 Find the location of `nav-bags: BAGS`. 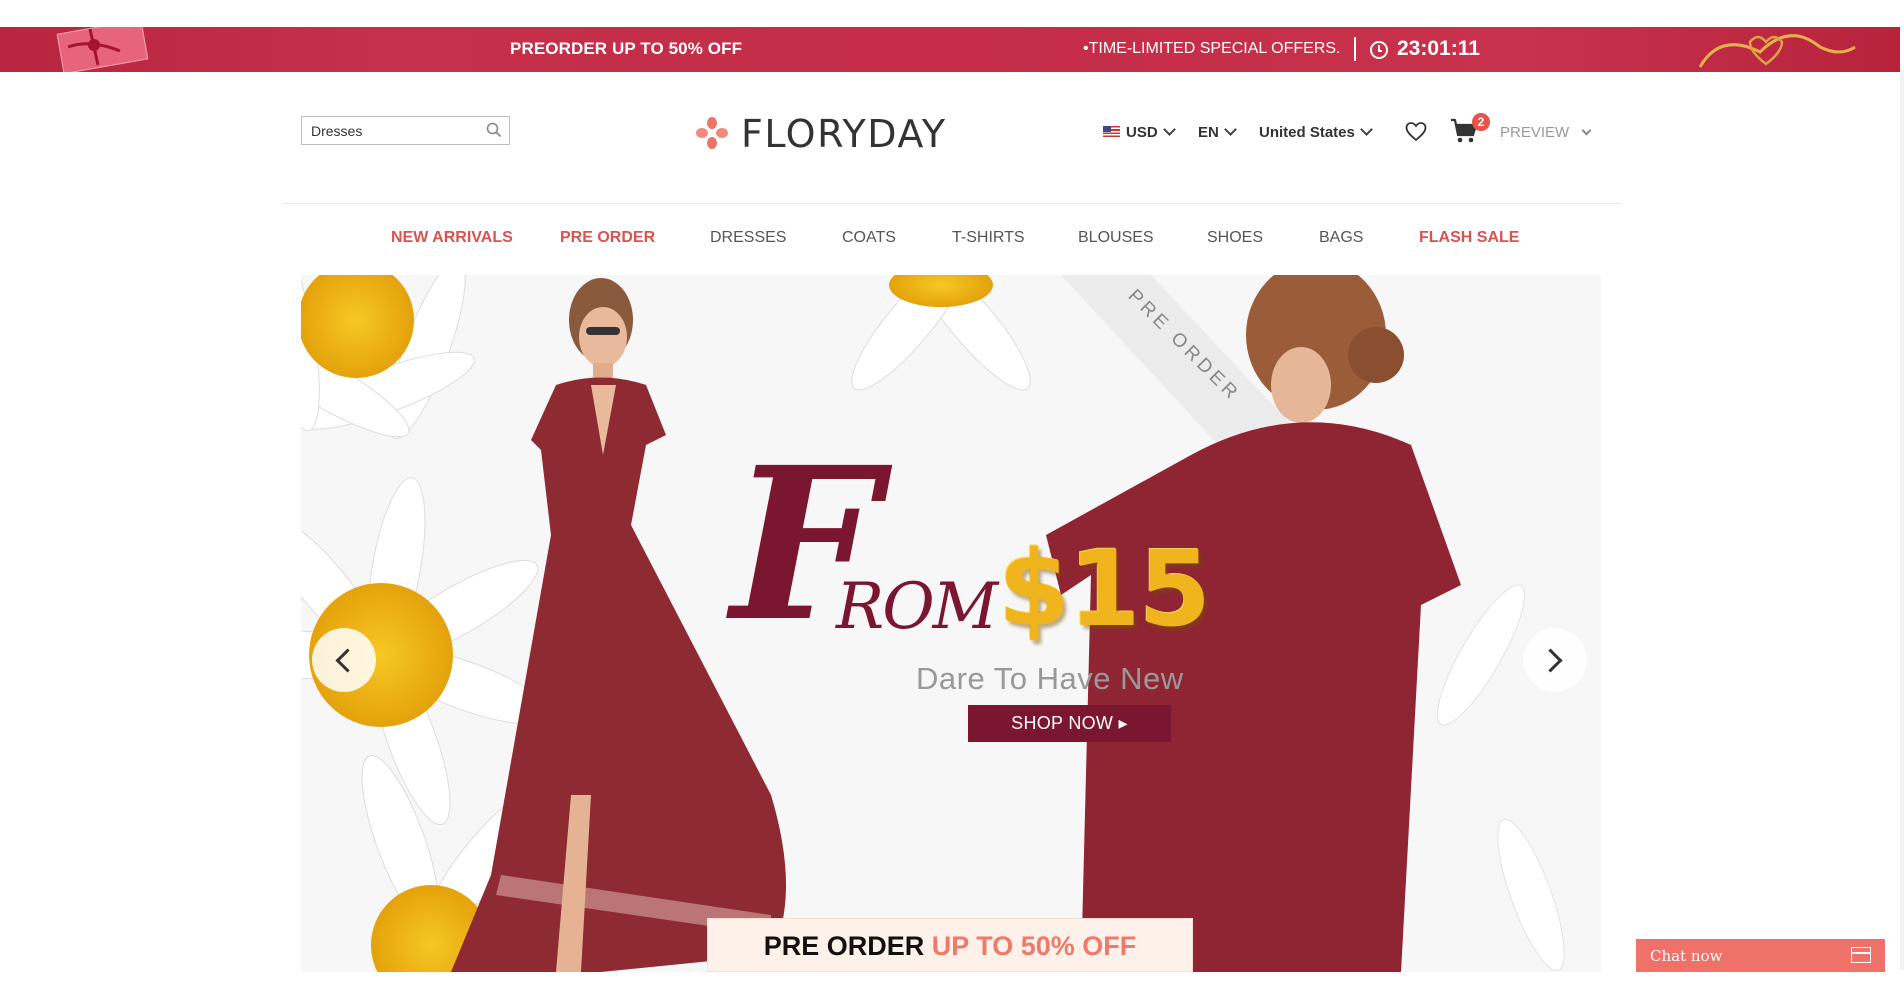

nav-bags: BAGS is located at coordinates (1341, 238).